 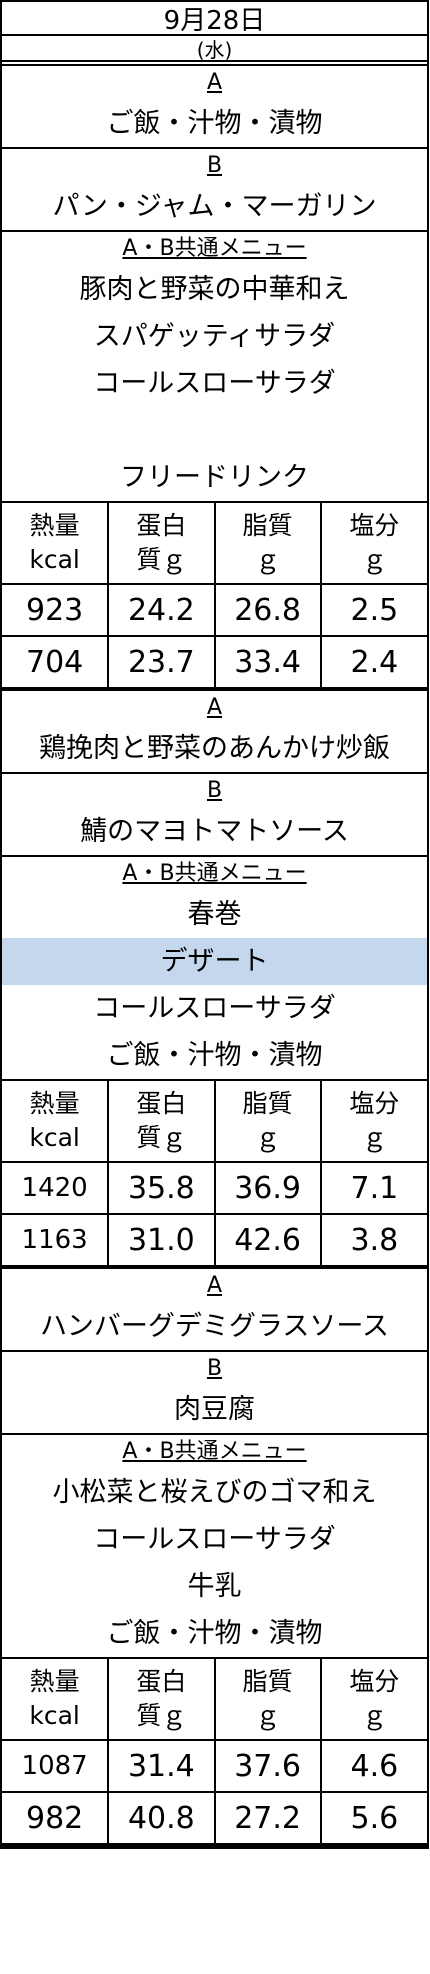 I want to click on nutrition-row: 1163 31.0 42.6 3.8, so click(x=214, y=1240).